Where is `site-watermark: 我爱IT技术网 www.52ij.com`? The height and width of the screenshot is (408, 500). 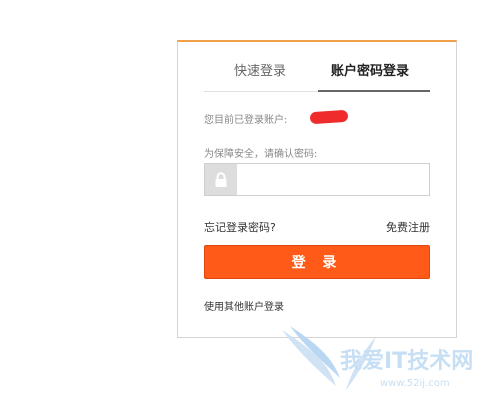 site-watermark: 我爱IT技术网 www.52ij.com is located at coordinates (387, 364).